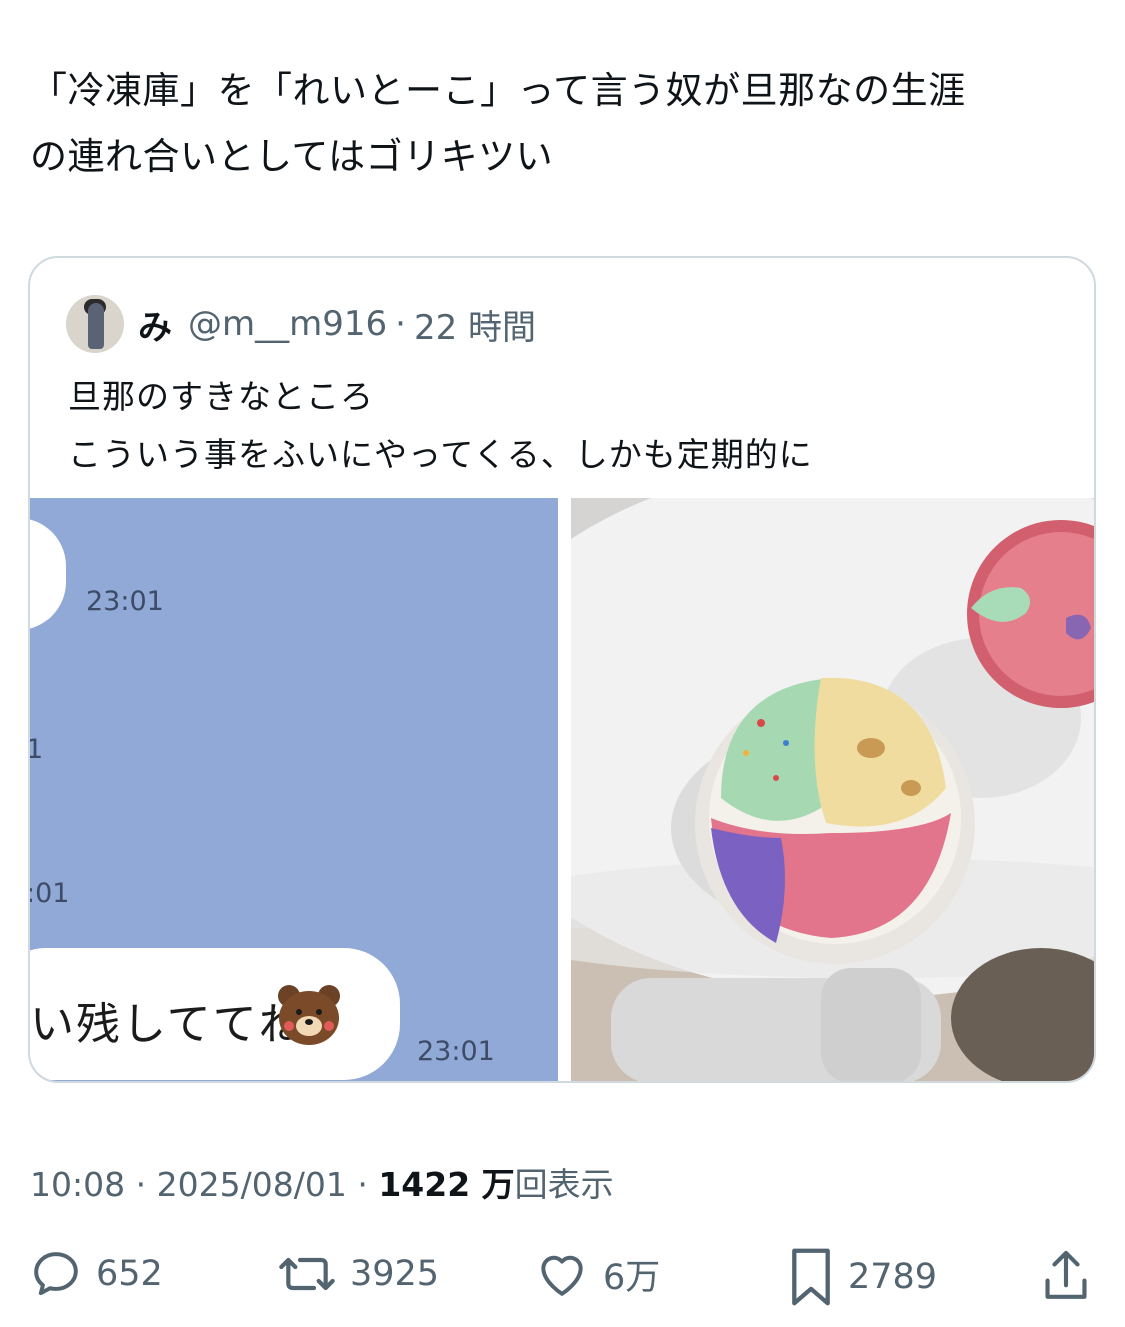 The width and height of the screenshot is (1125, 1327). Describe the element at coordinates (287, 324) in the screenshot. I see `quoted-author-handle: @m__m916` at that location.